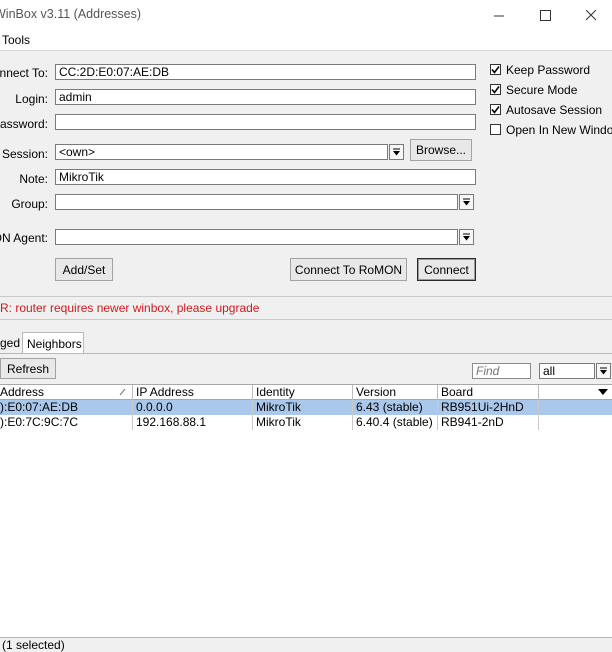 This screenshot has height=652, width=612. Describe the element at coordinates (395, 407) in the screenshot. I see `cell-version: 6.43 (stable)` at that location.